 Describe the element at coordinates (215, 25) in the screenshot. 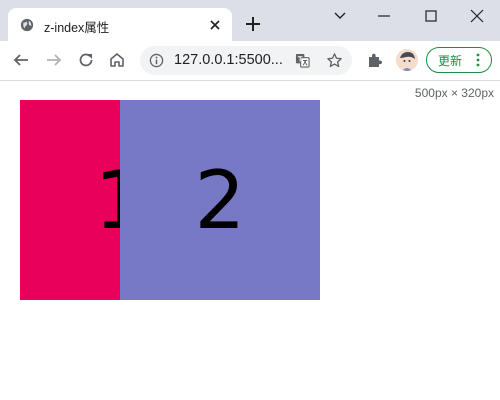

I see `close-icon` at that location.